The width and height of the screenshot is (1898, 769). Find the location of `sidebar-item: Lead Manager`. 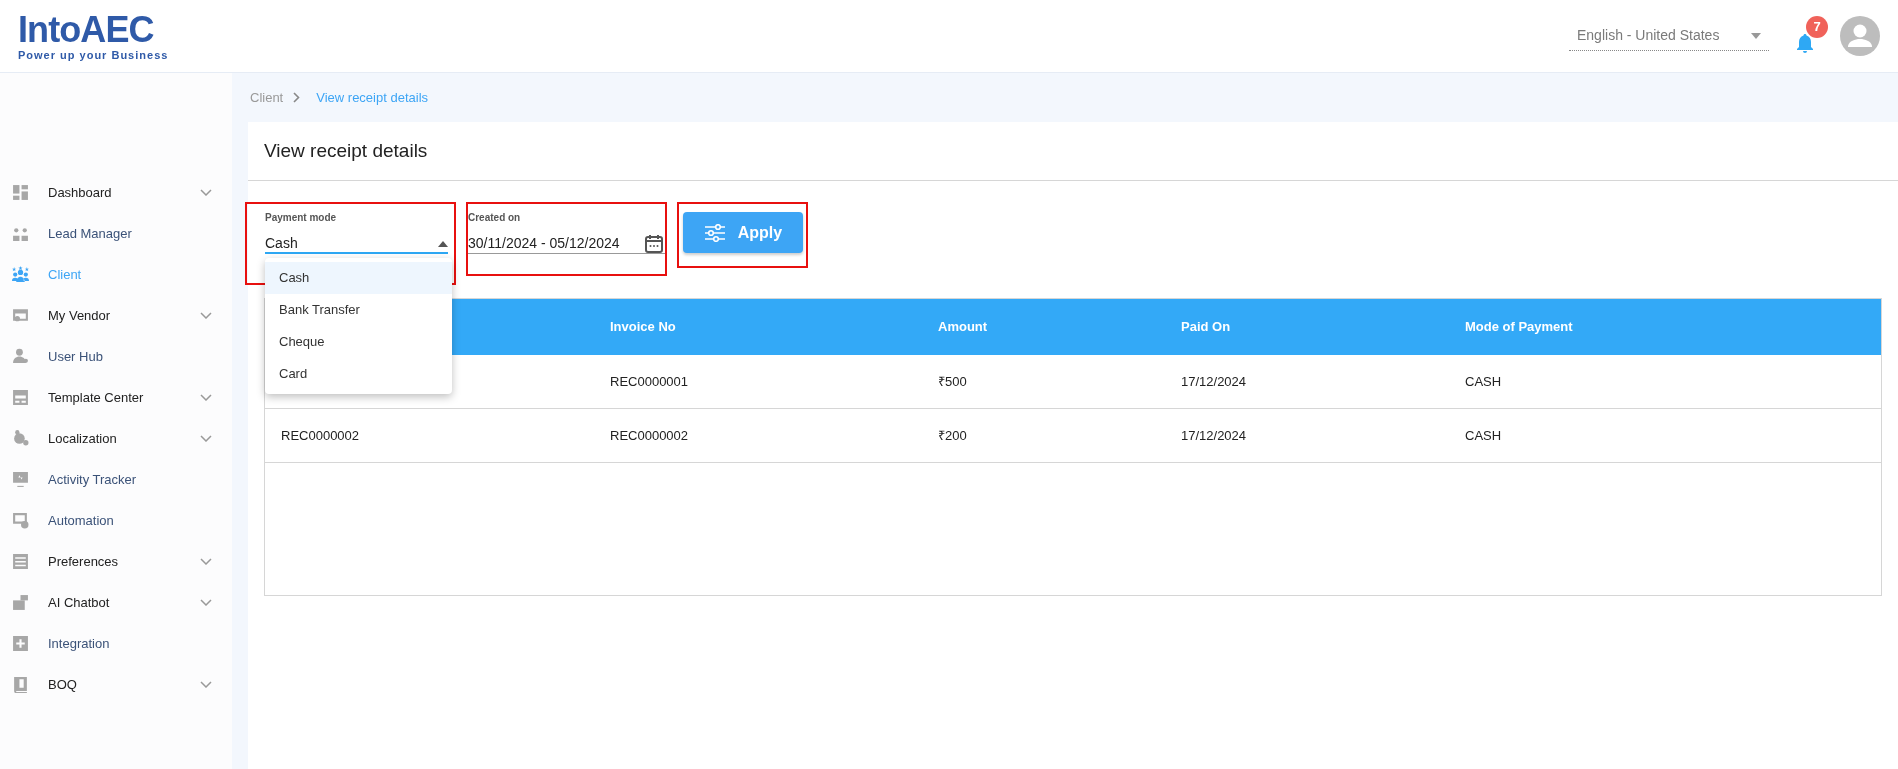

sidebar-item: Lead Manager is located at coordinates (116, 233).